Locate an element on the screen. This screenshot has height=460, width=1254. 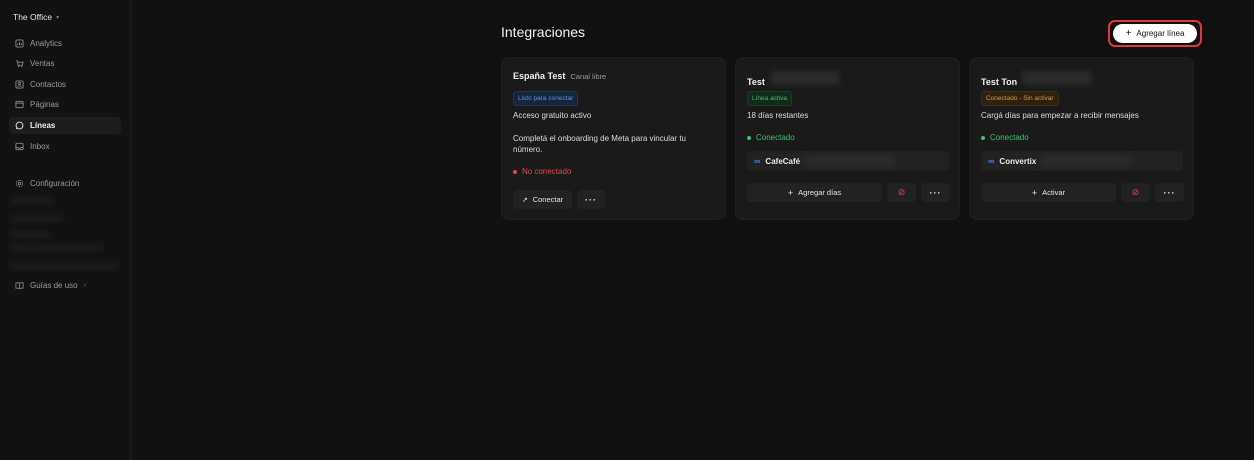
inbox-icon is located at coordinates (19, 146).